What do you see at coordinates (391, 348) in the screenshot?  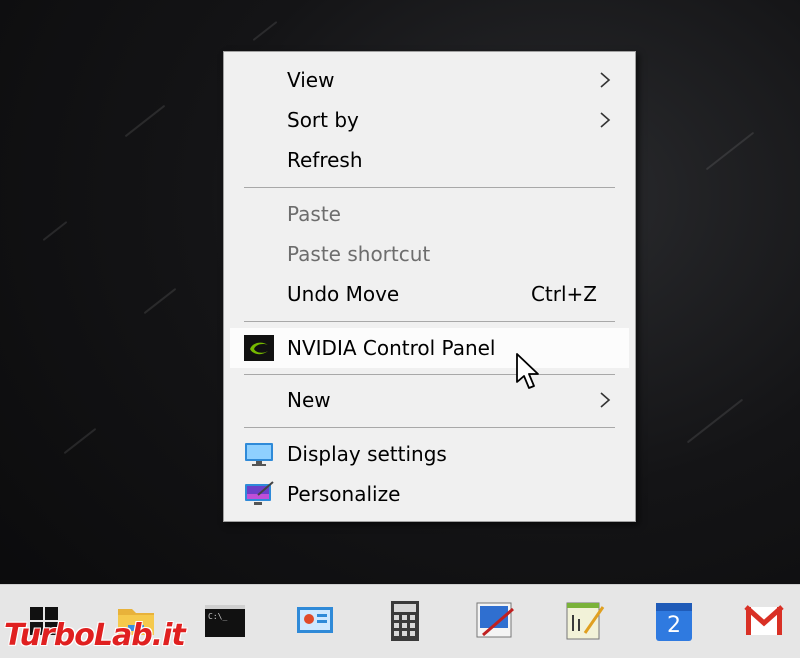 I see `menu-item-label: NVIDIA Control Panel` at bounding box center [391, 348].